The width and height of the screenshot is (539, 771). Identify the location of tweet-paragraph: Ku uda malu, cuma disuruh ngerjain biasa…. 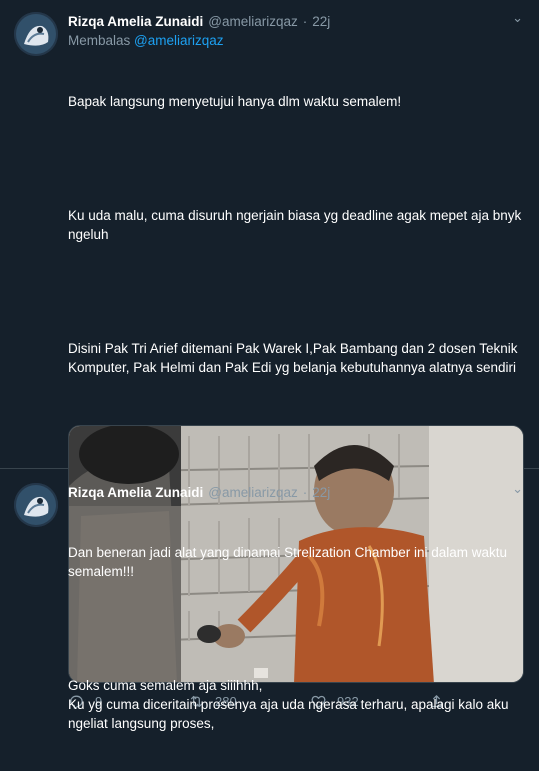
(297, 225).